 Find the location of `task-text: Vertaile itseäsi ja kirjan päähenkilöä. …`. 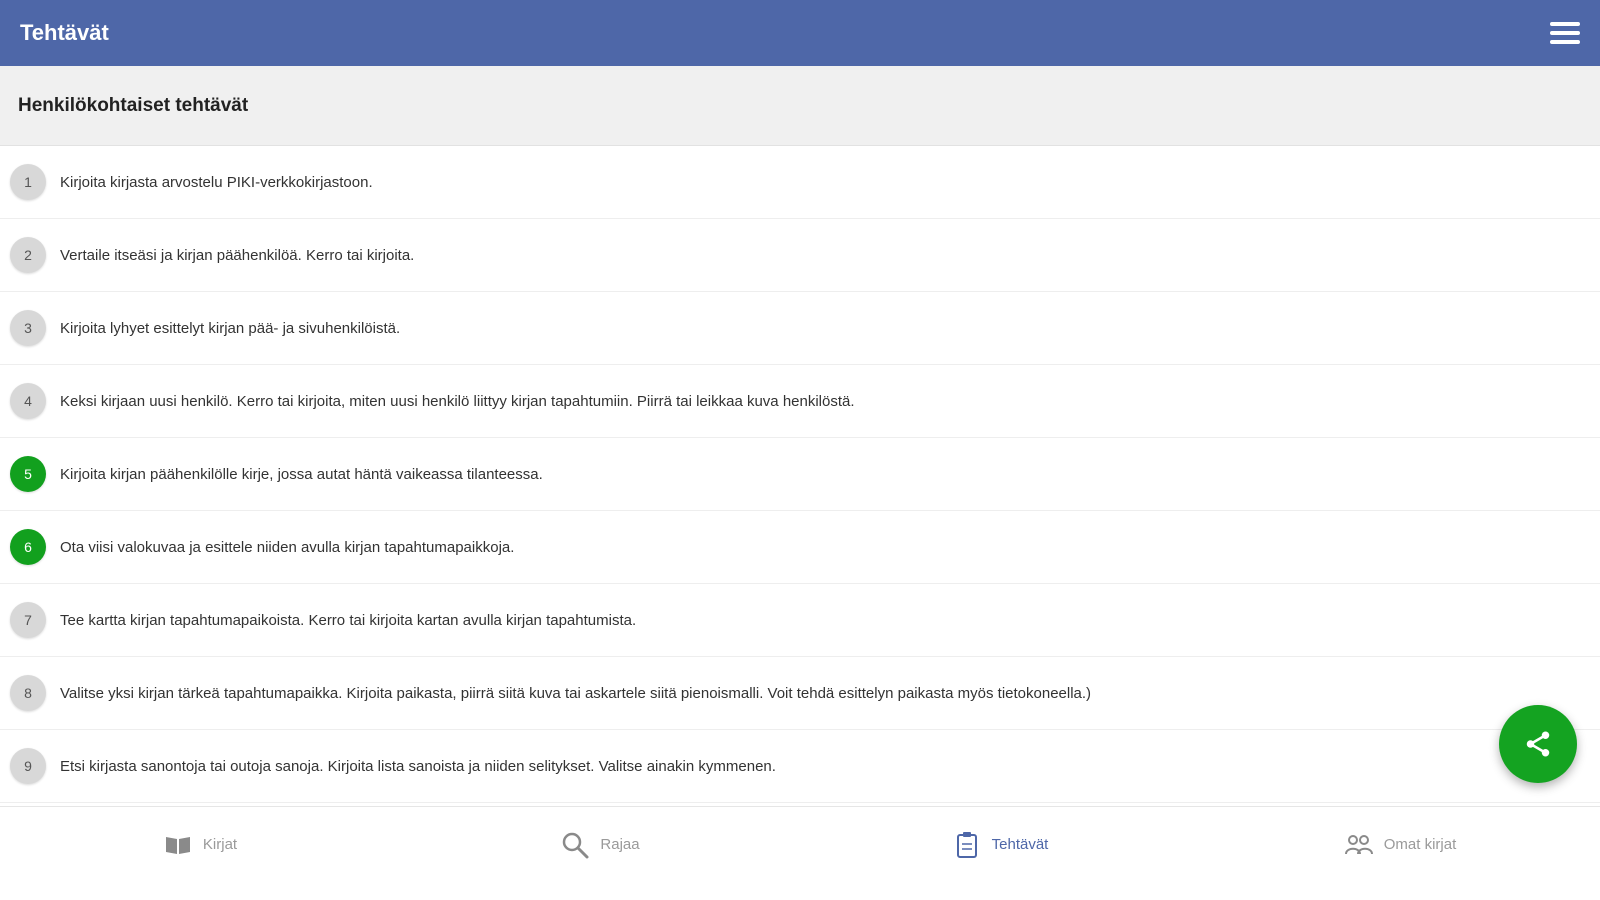

task-text: Vertaile itseäsi ja kirjan päähenkilöä. … is located at coordinates (237, 255).